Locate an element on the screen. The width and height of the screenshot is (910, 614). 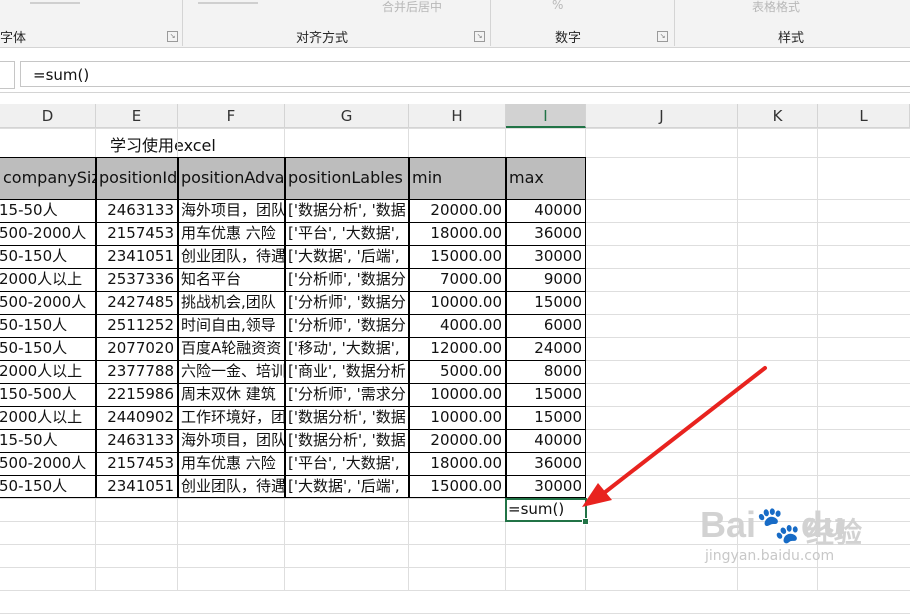
annotation-arrow is located at coordinates (674, 436).